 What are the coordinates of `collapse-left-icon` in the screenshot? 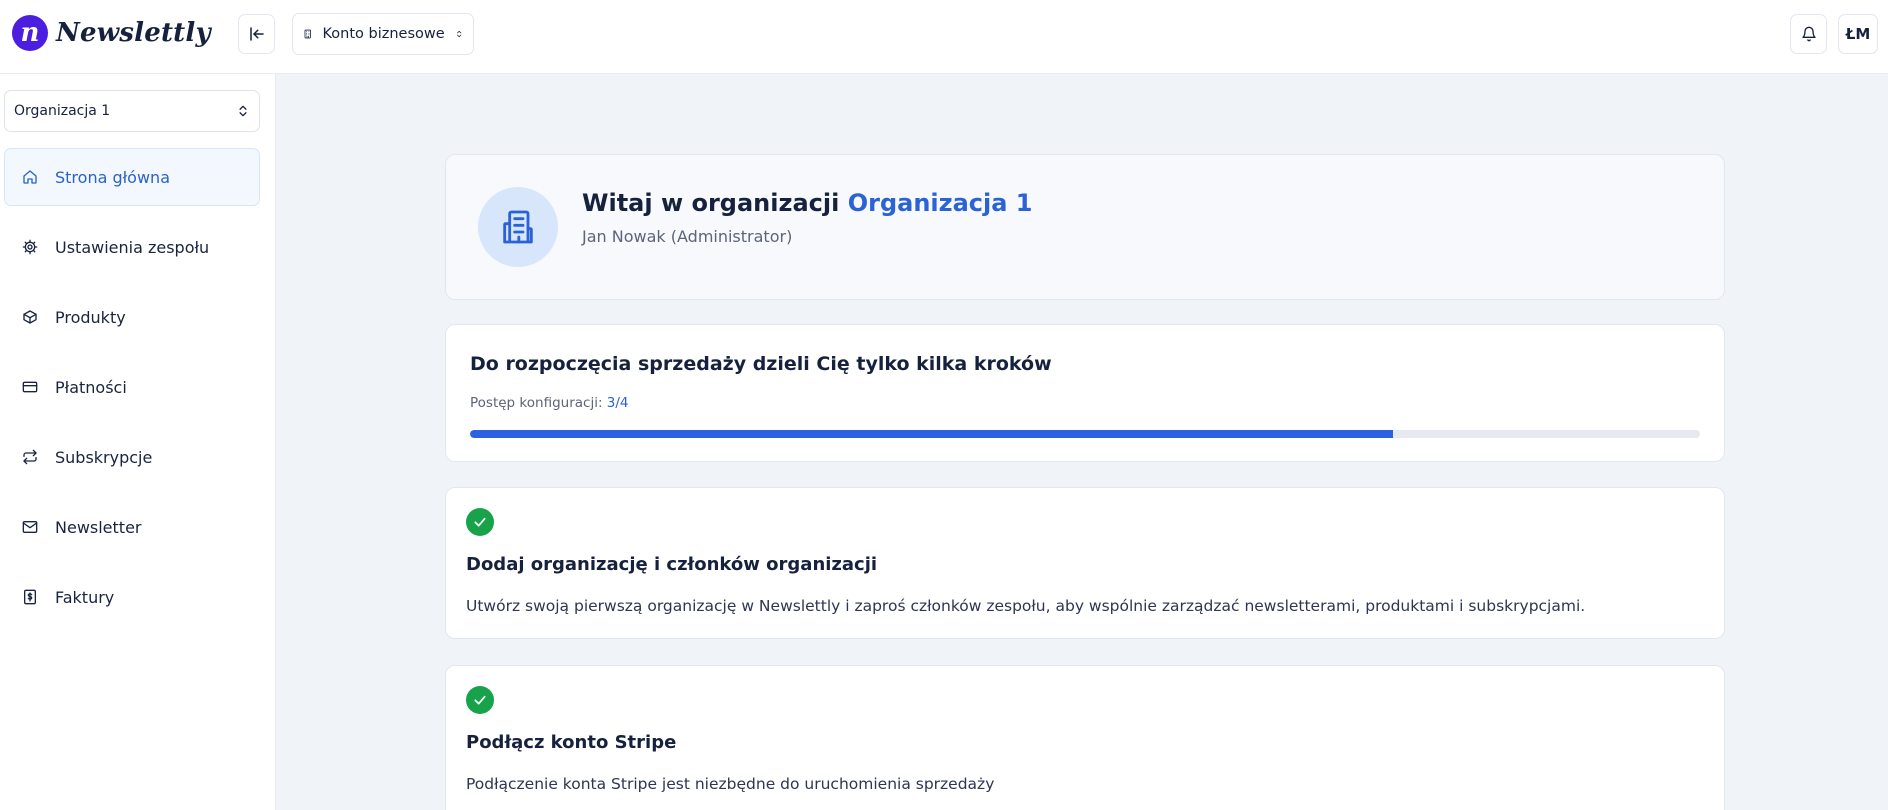 It's located at (256, 34).